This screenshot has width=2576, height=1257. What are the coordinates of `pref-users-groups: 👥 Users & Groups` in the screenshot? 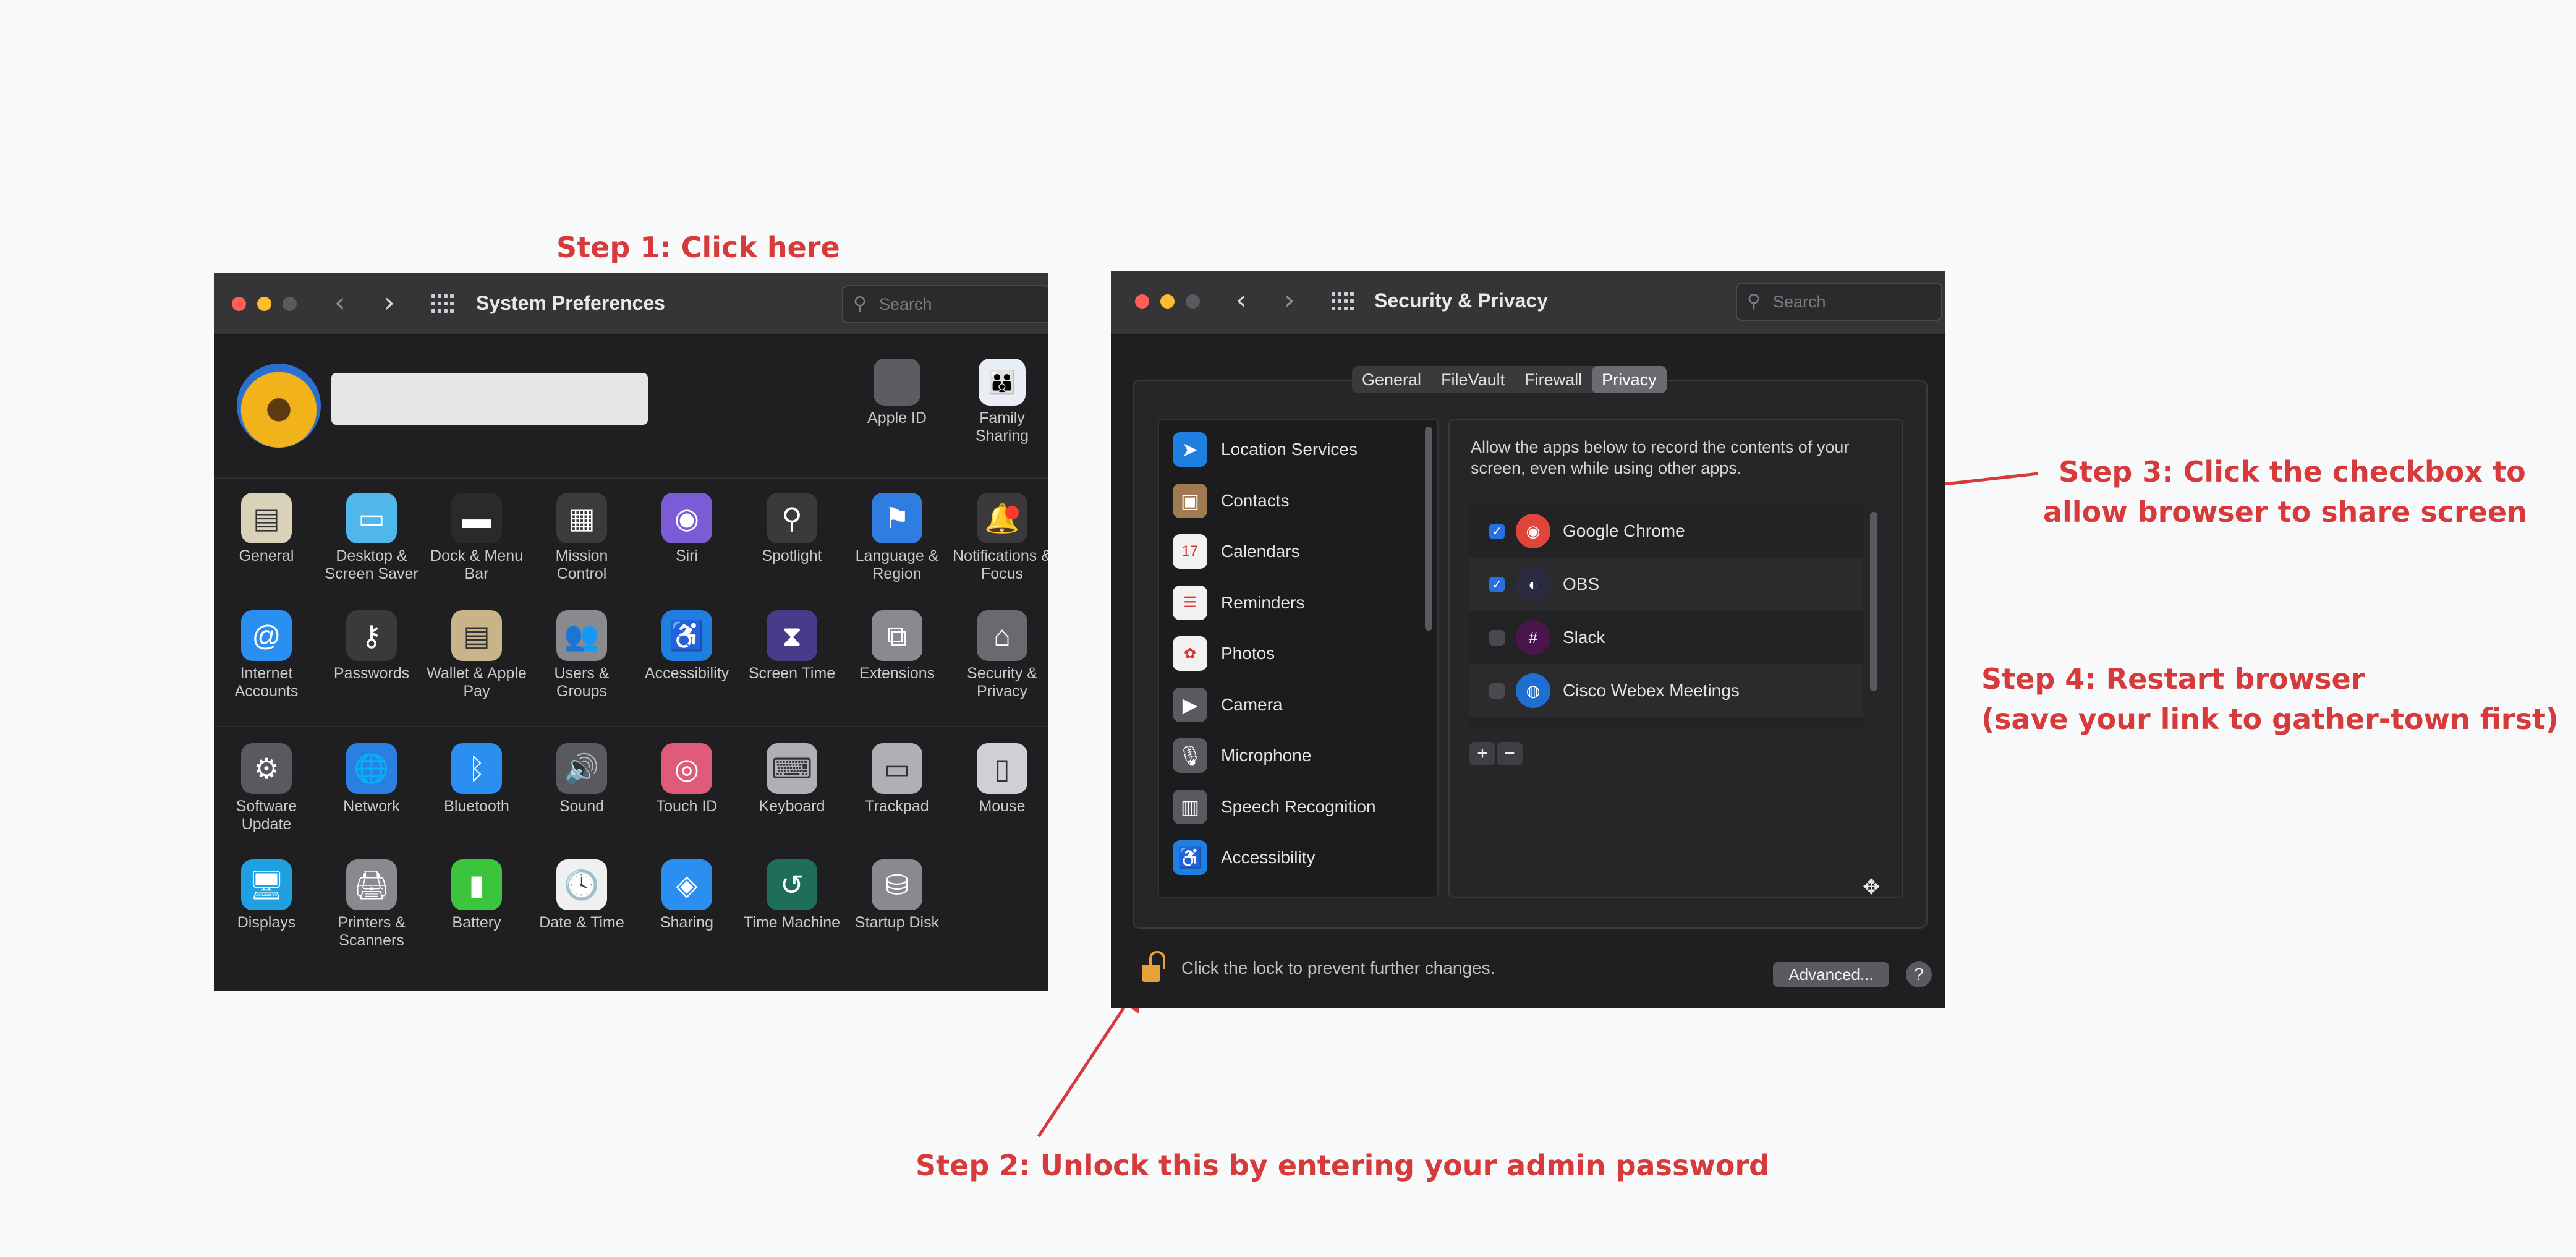 It's located at (581, 655).